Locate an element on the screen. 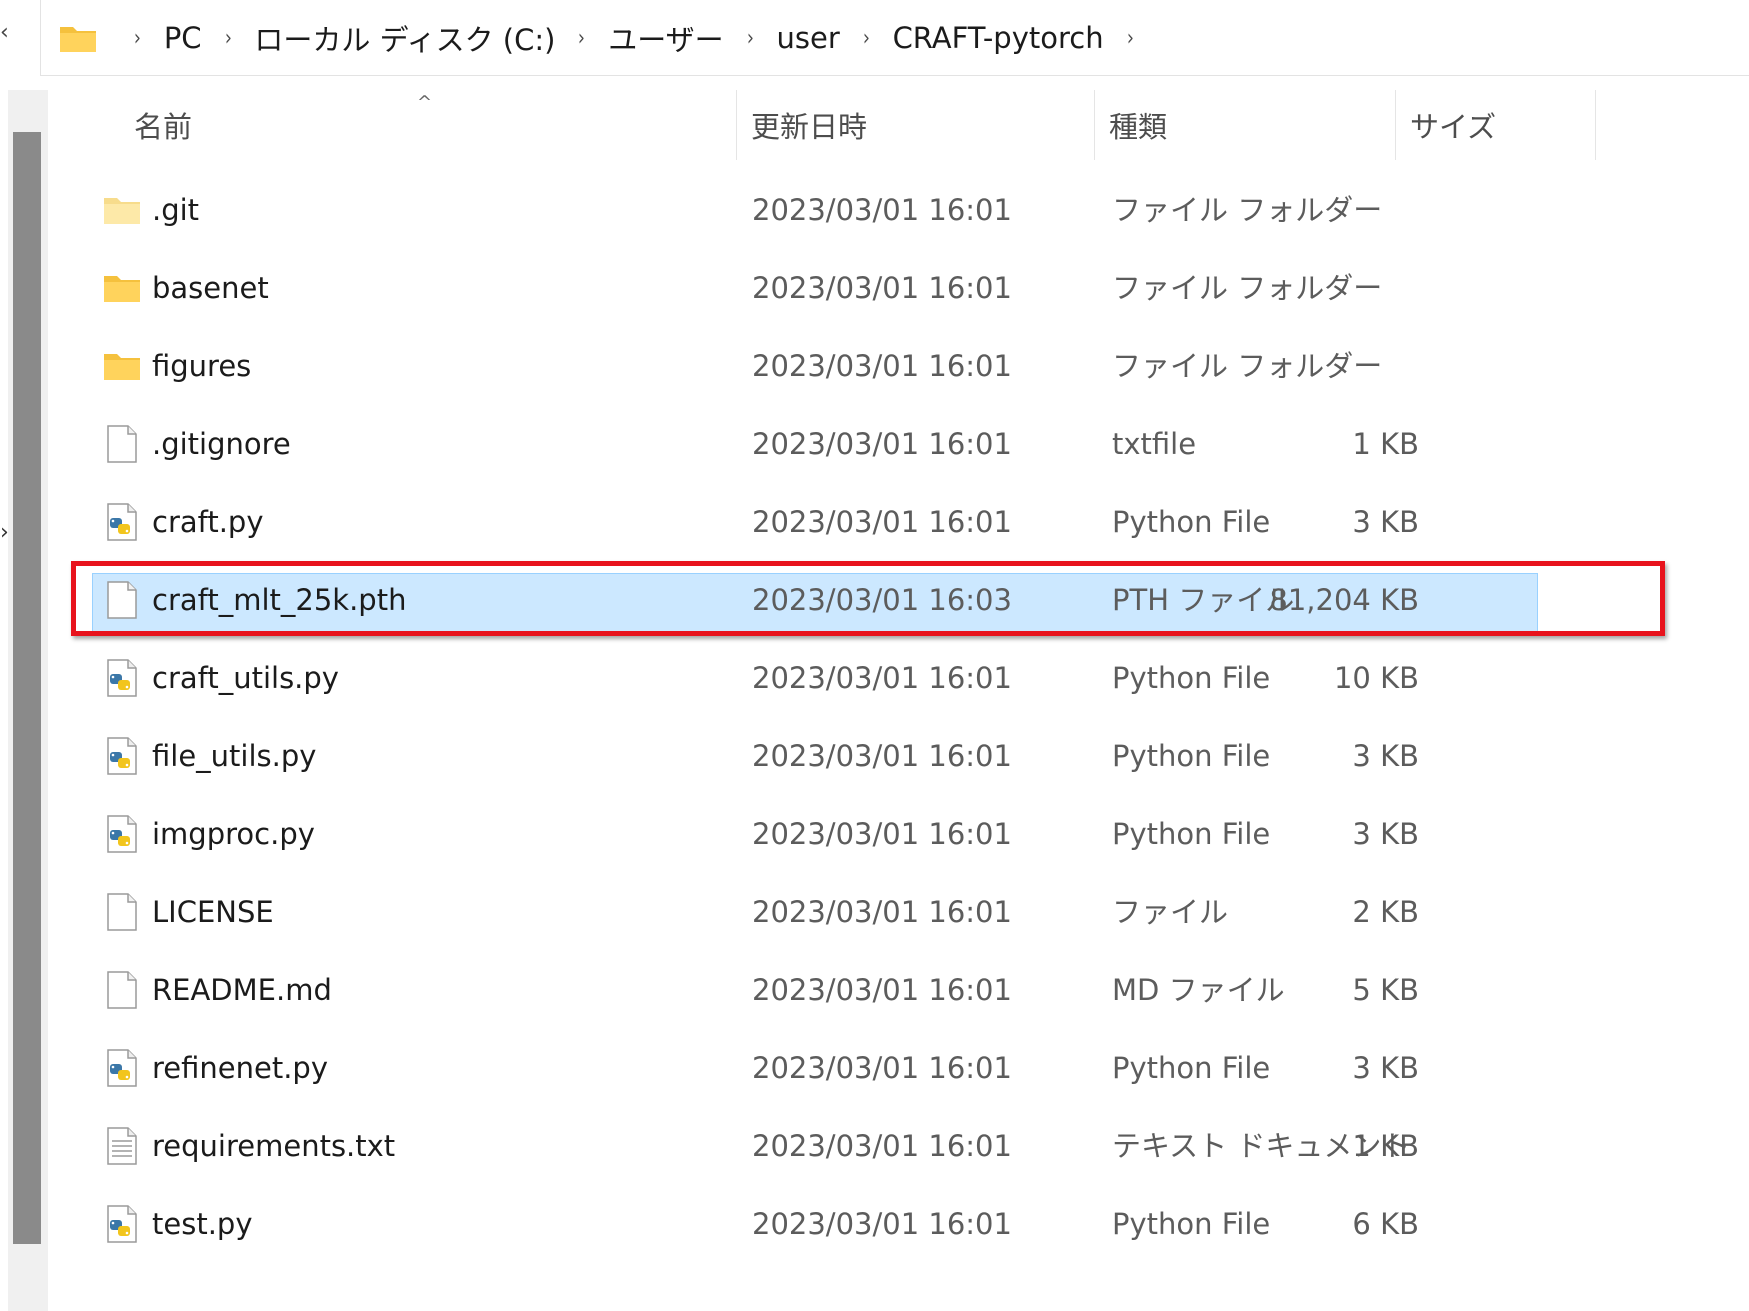 This screenshot has width=1749, height=1311. column-header-name: 名前 is located at coordinates (387, 125).